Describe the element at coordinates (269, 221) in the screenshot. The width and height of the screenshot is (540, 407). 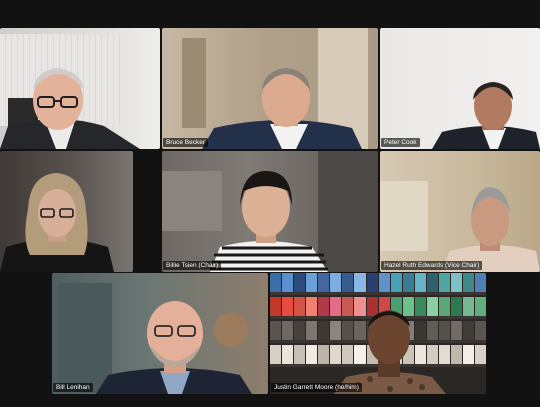
I see `participant-5-video` at that location.